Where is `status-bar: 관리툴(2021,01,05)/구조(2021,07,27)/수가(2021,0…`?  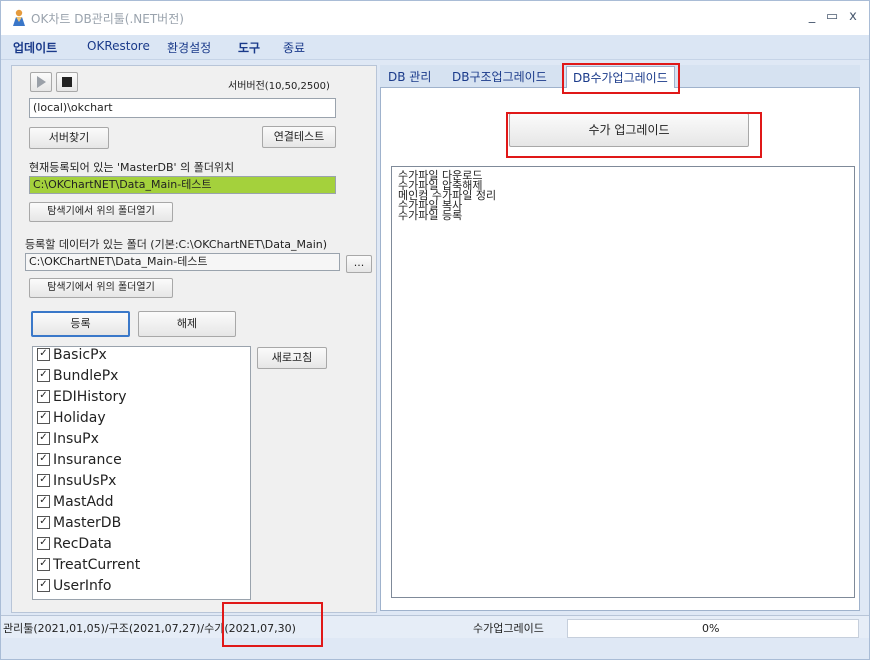
status-bar: 관리툴(2021,01,05)/구조(2021,07,27)/수가(2021,0… is located at coordinates (435, 626).